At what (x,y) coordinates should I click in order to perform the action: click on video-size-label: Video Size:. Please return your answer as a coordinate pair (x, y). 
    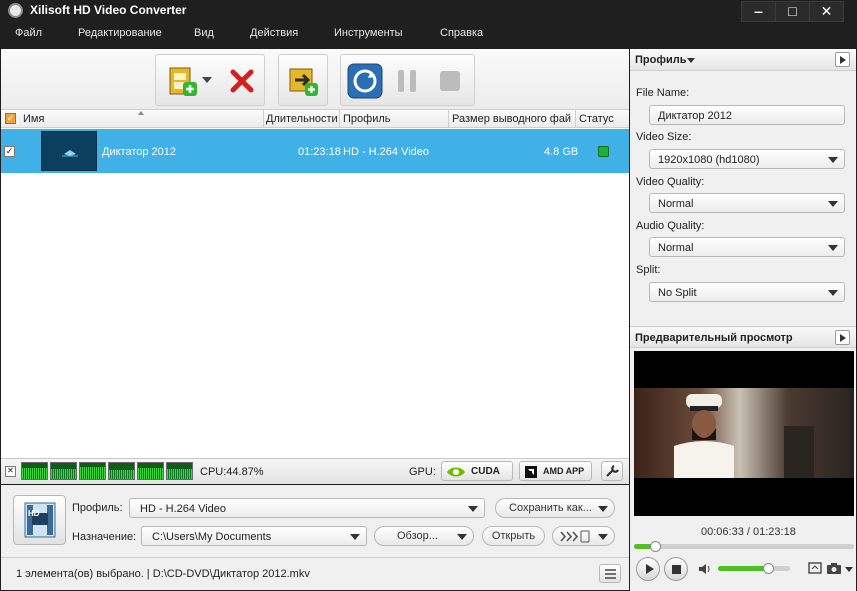
    Looking at the image, I should click on (664, 137).